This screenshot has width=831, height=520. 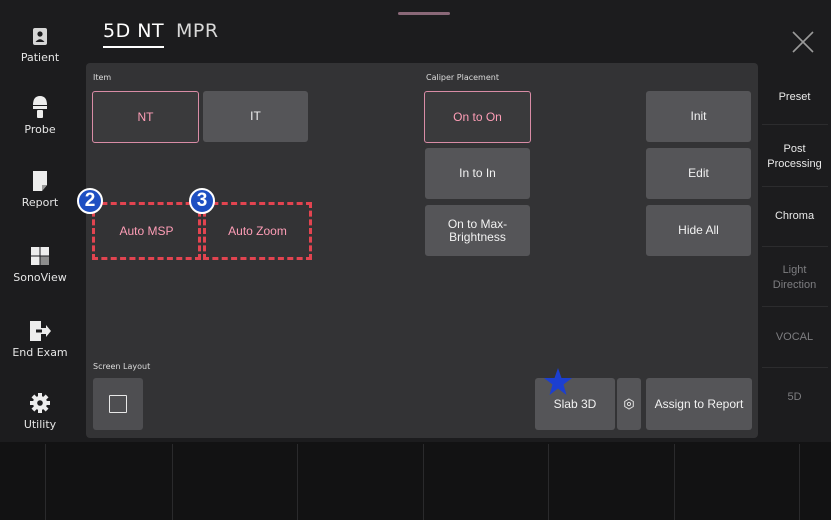 I want to click on right-menu-5d: 5D, so click(x=794, y=397).